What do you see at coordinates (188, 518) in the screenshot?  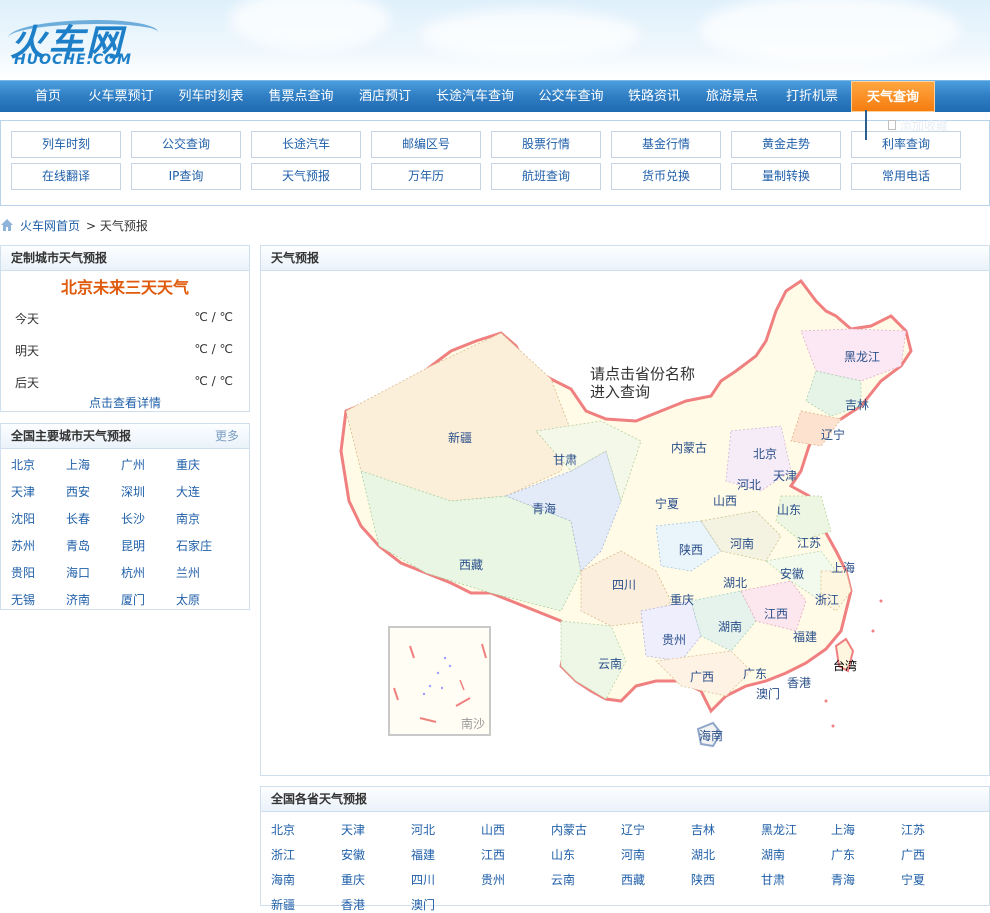 I see `city-link: 南京` at bounding box center [188, 518].